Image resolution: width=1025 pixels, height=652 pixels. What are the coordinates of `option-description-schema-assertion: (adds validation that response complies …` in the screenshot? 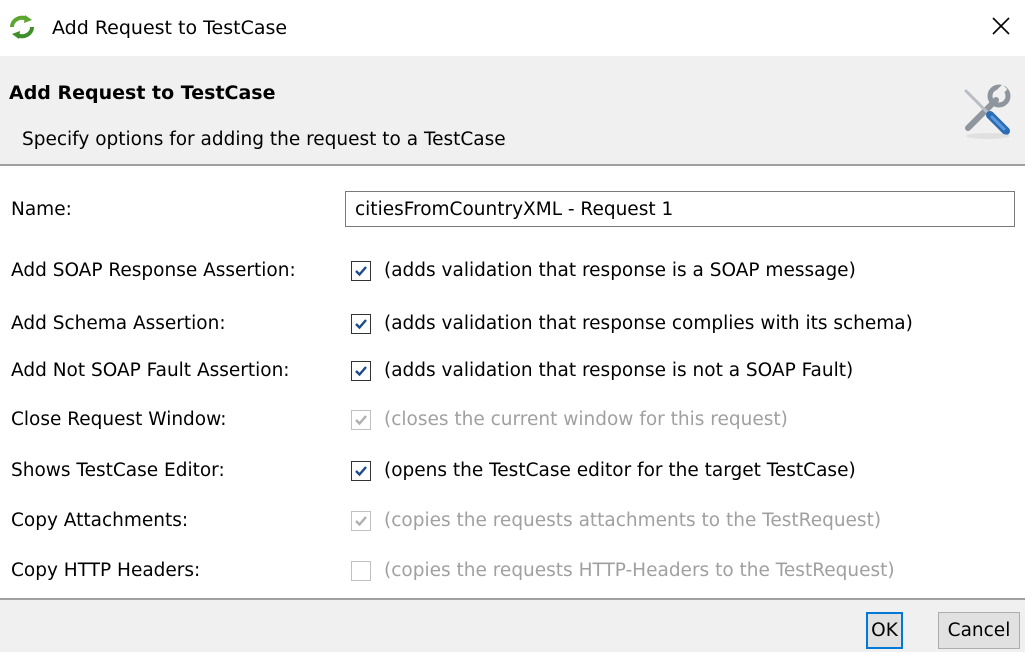 It's located at (648, 323).